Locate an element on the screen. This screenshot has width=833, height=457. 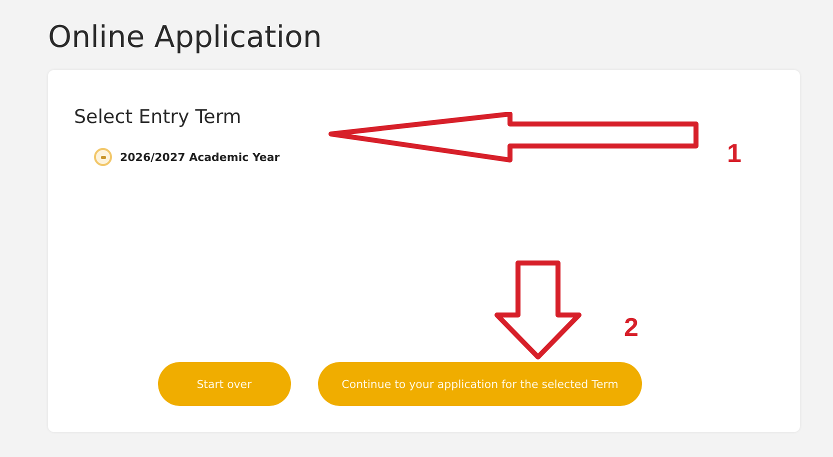
annotation-number: 2 is located at coordinates (631, 327).